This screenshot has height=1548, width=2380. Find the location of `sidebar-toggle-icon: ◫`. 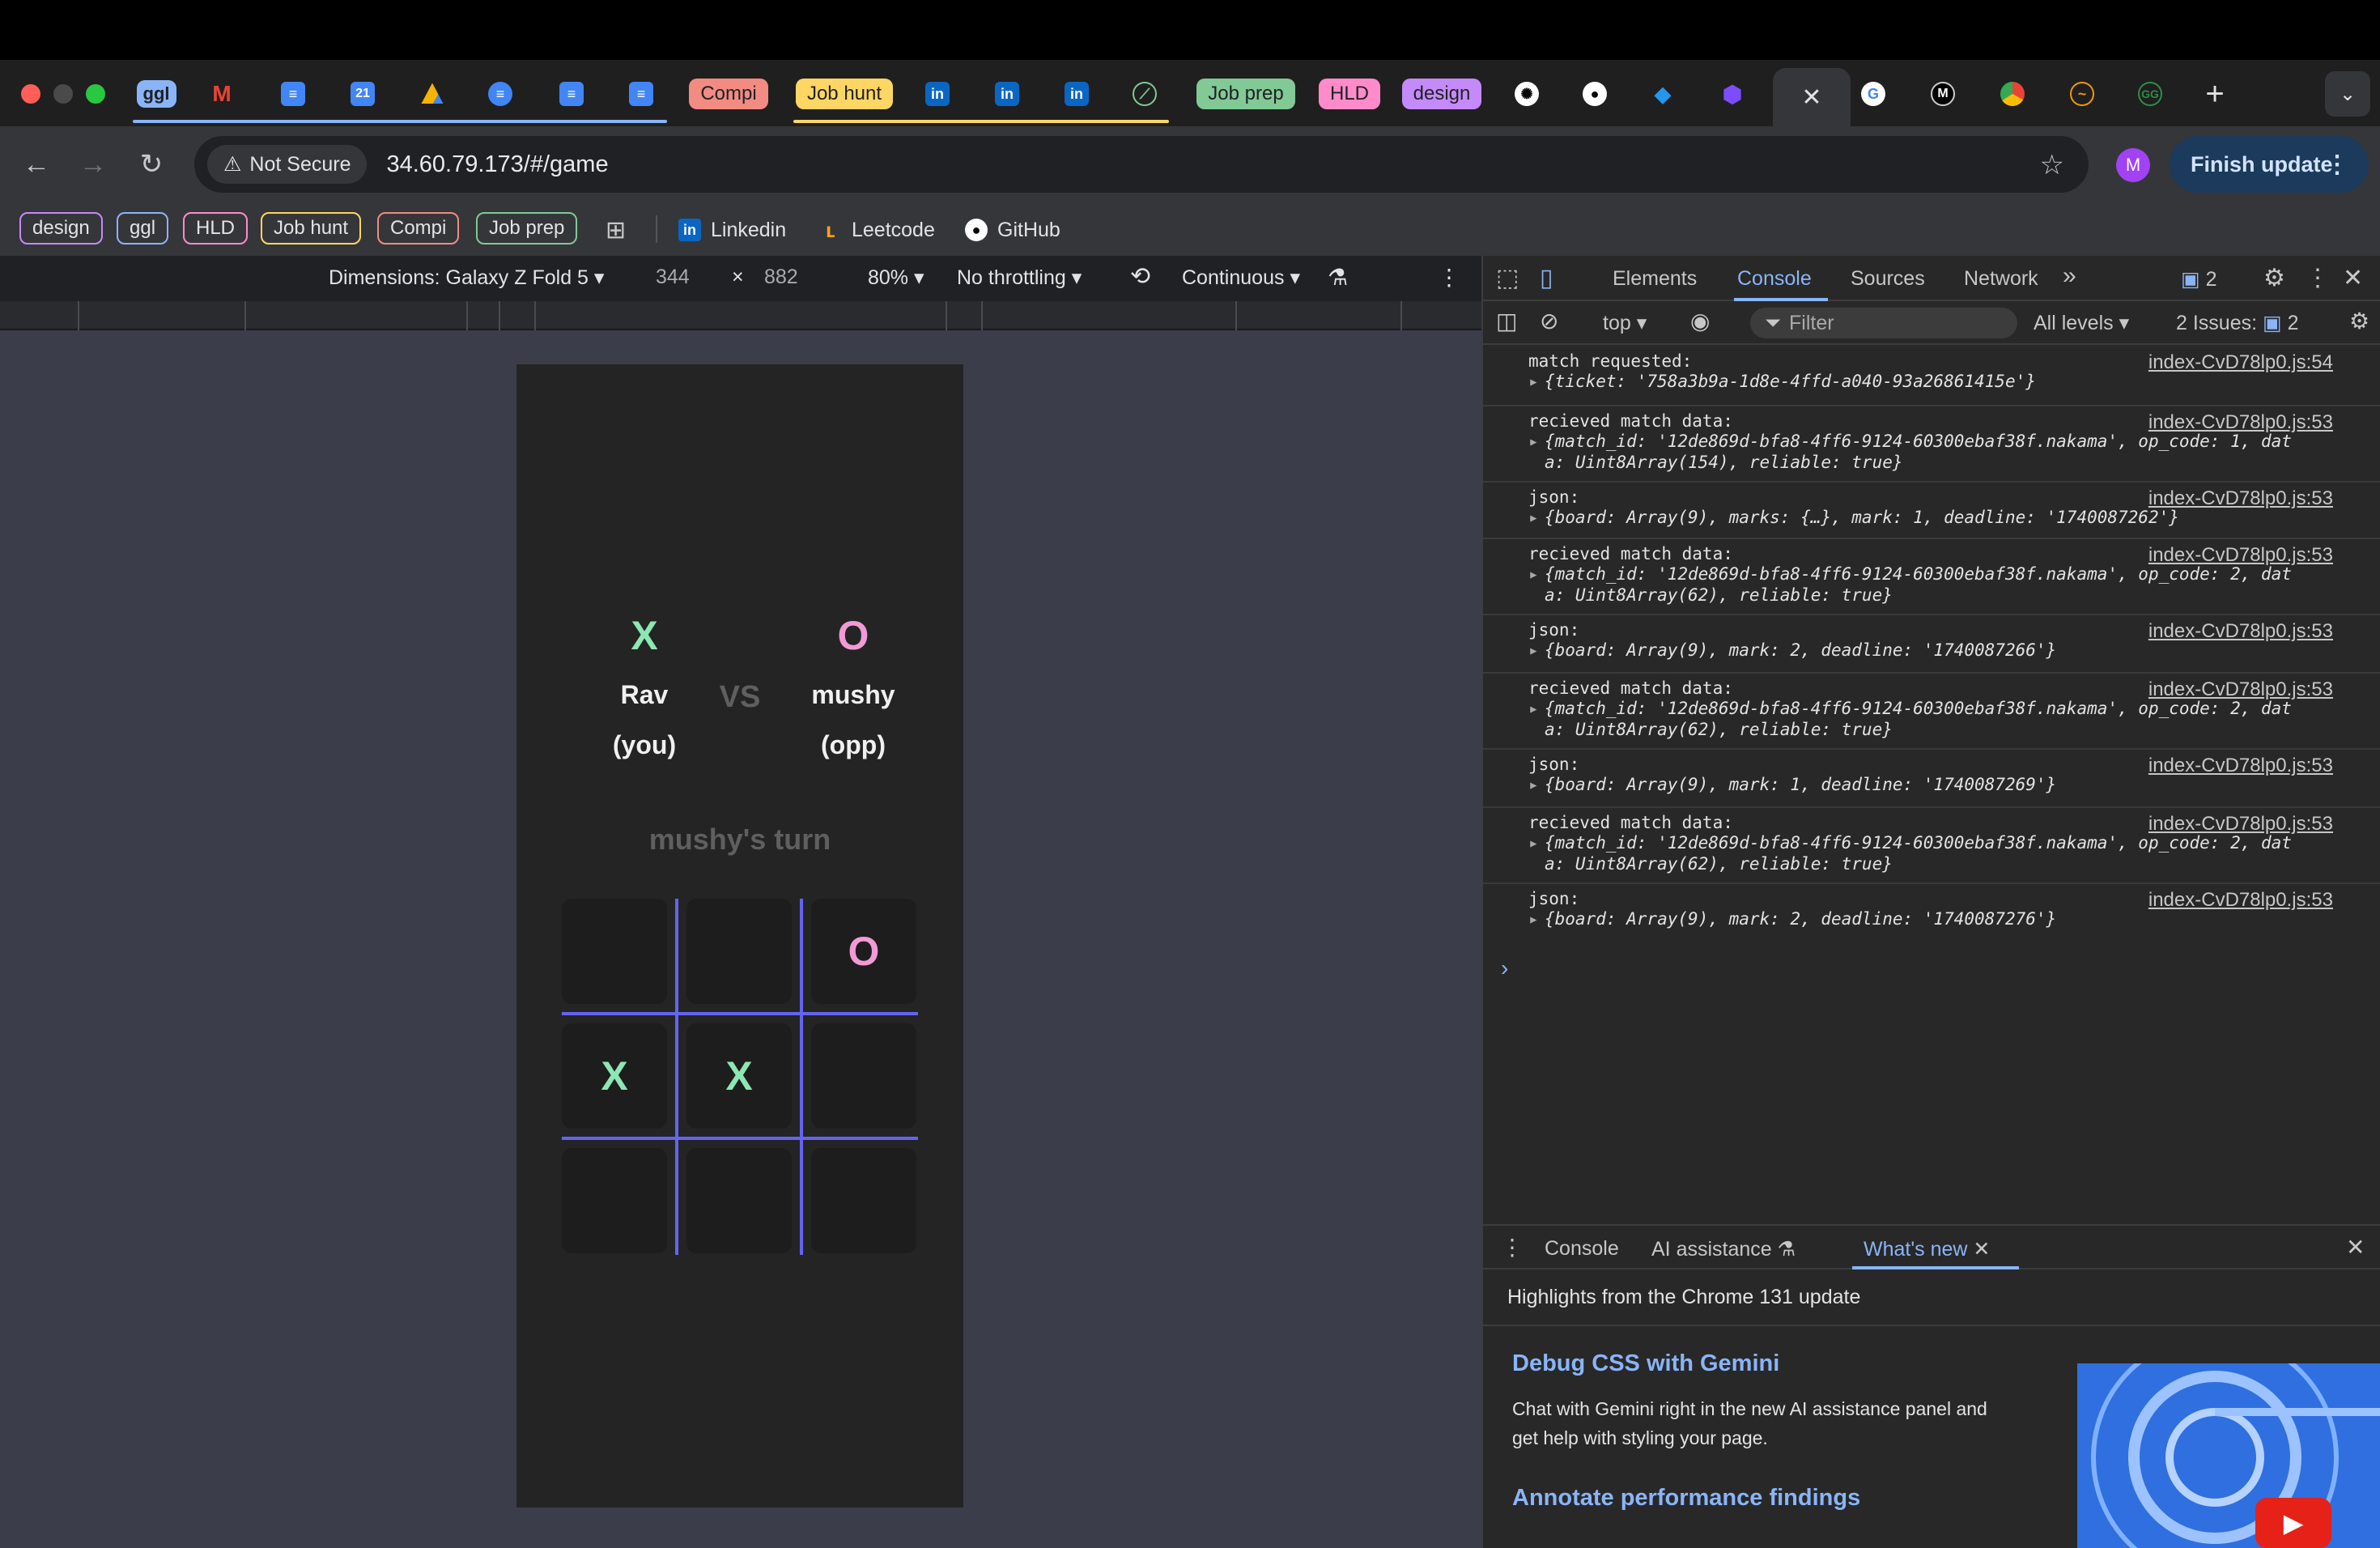

sidebar-toggle-icon: ◫ is located at coordinates (1506, 321).